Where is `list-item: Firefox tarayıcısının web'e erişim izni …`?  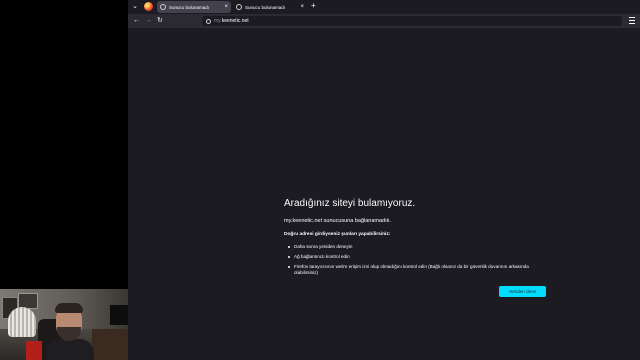 list-item: Firefox tarayıcısının web'e erişim izni … is located at coordinates (421, 270).